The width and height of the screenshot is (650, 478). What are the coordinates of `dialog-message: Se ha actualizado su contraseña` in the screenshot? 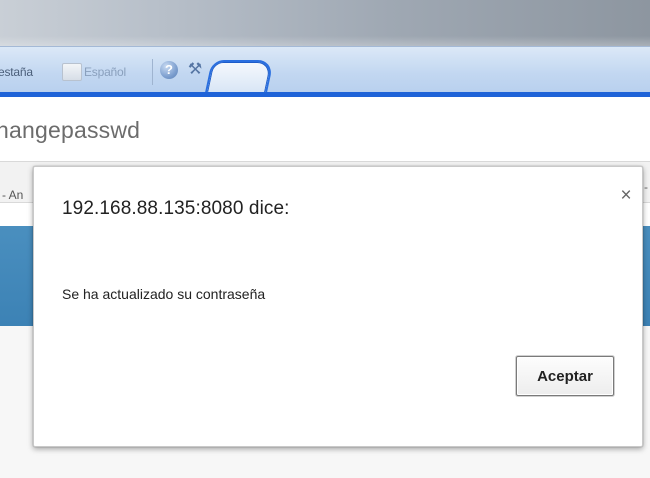 It's located at (164, 294).